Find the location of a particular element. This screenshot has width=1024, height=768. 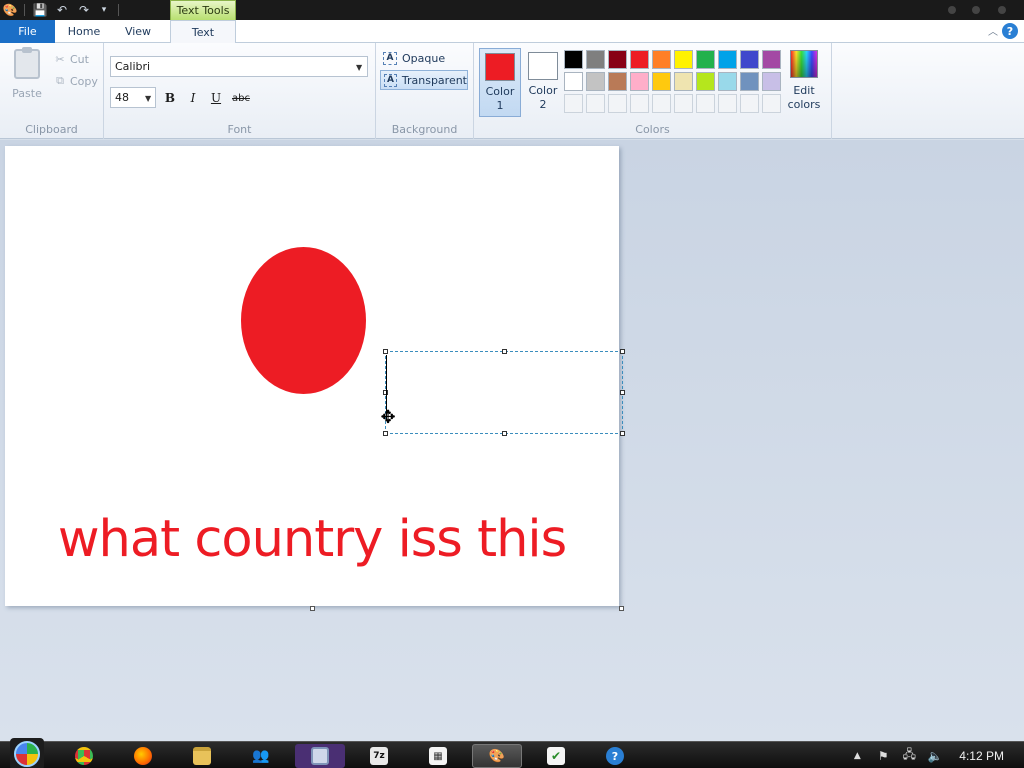

taskbar-help: ? is located at coordinates (615, 756).